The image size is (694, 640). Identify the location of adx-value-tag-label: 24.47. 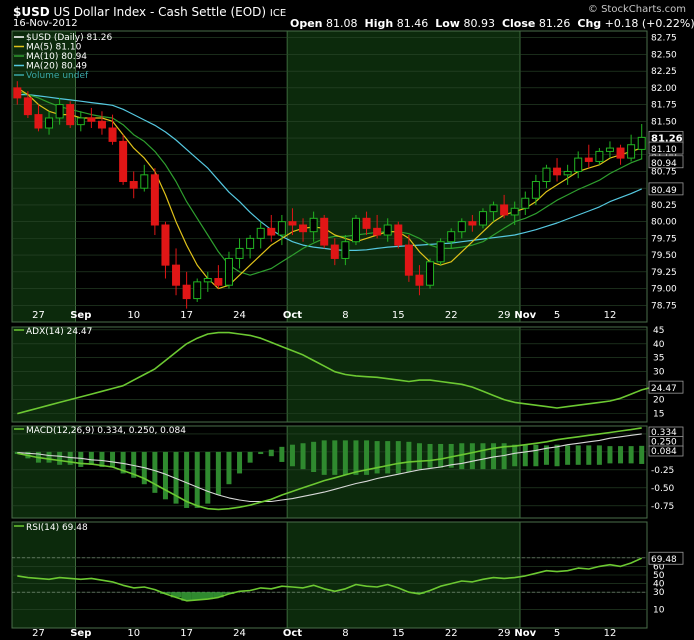
(664, 389).